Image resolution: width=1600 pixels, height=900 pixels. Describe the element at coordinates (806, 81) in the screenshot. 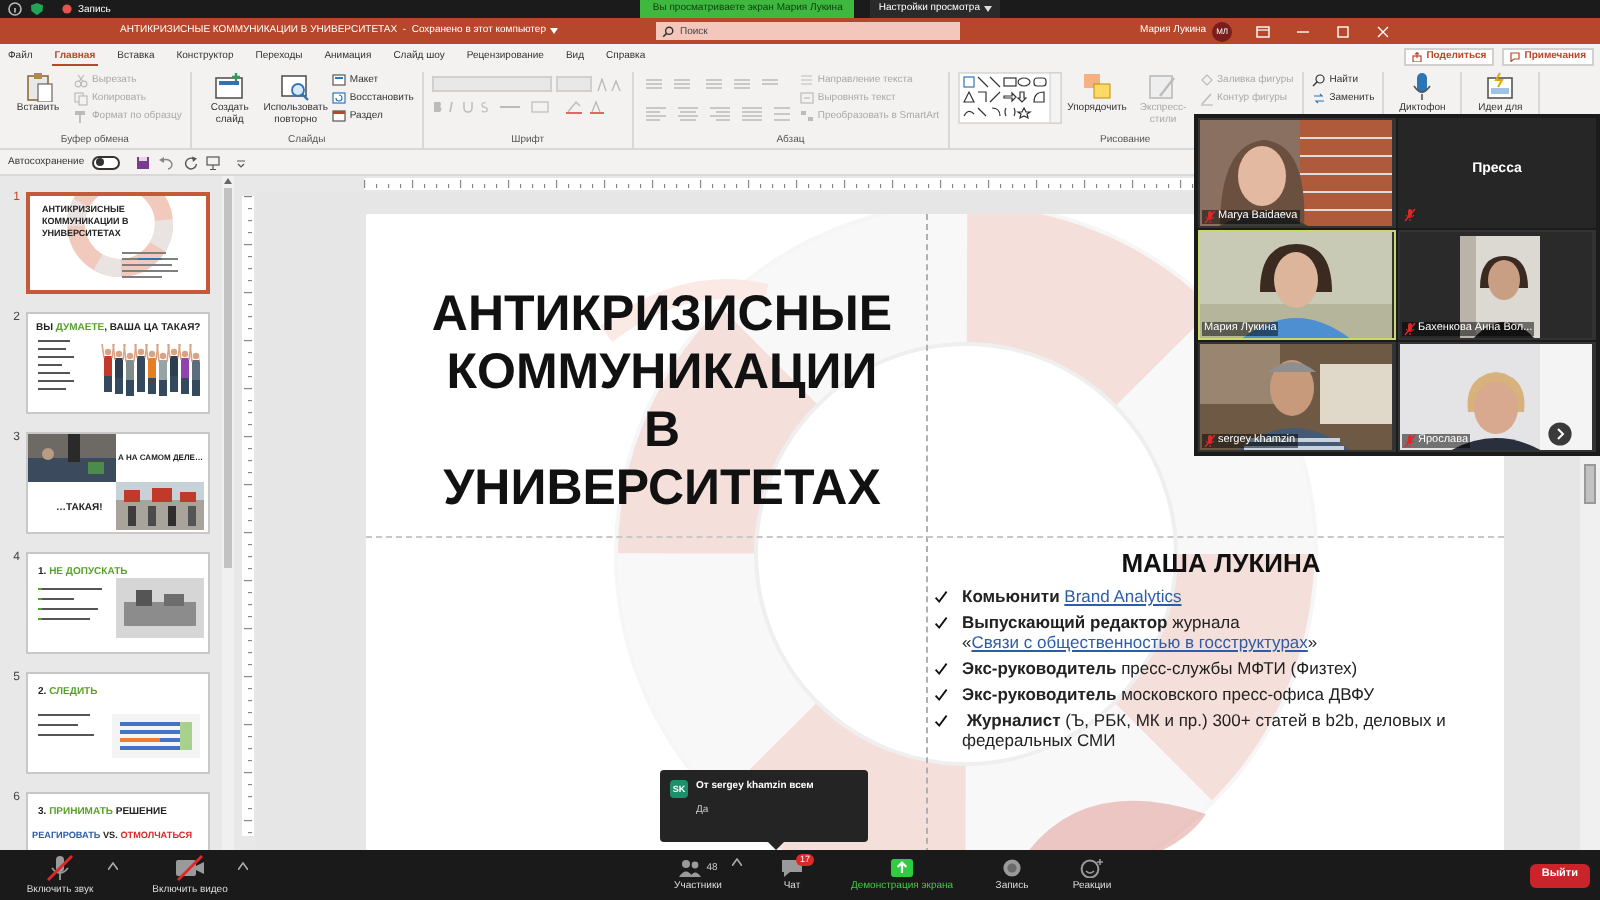

I see `text-direction-icon` at that location.